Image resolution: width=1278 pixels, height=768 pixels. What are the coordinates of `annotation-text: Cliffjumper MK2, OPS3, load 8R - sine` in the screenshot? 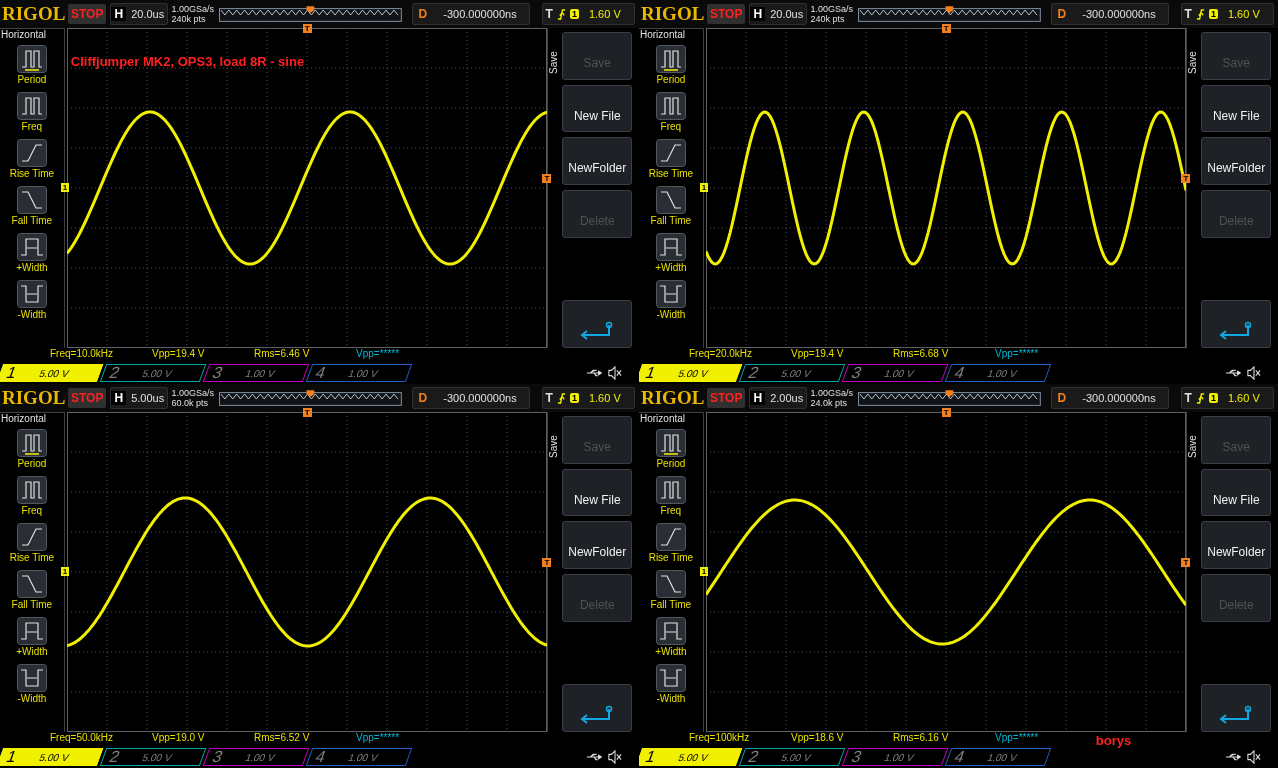 It's located at (187, 61).